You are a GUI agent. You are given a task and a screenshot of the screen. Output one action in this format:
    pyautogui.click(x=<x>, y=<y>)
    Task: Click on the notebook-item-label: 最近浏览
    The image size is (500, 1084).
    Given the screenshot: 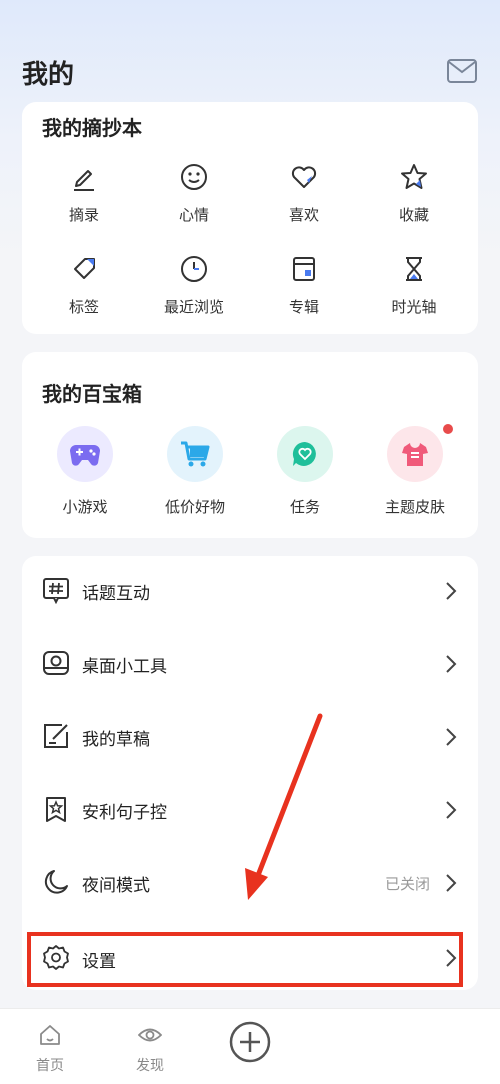 What is the action you would take?
    pyautogui.click(x=193, y=307)
    